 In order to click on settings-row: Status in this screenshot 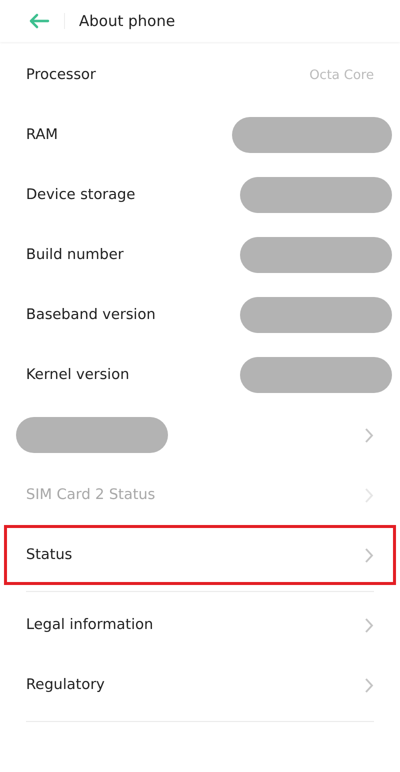, I will do `click(200, 555)`.